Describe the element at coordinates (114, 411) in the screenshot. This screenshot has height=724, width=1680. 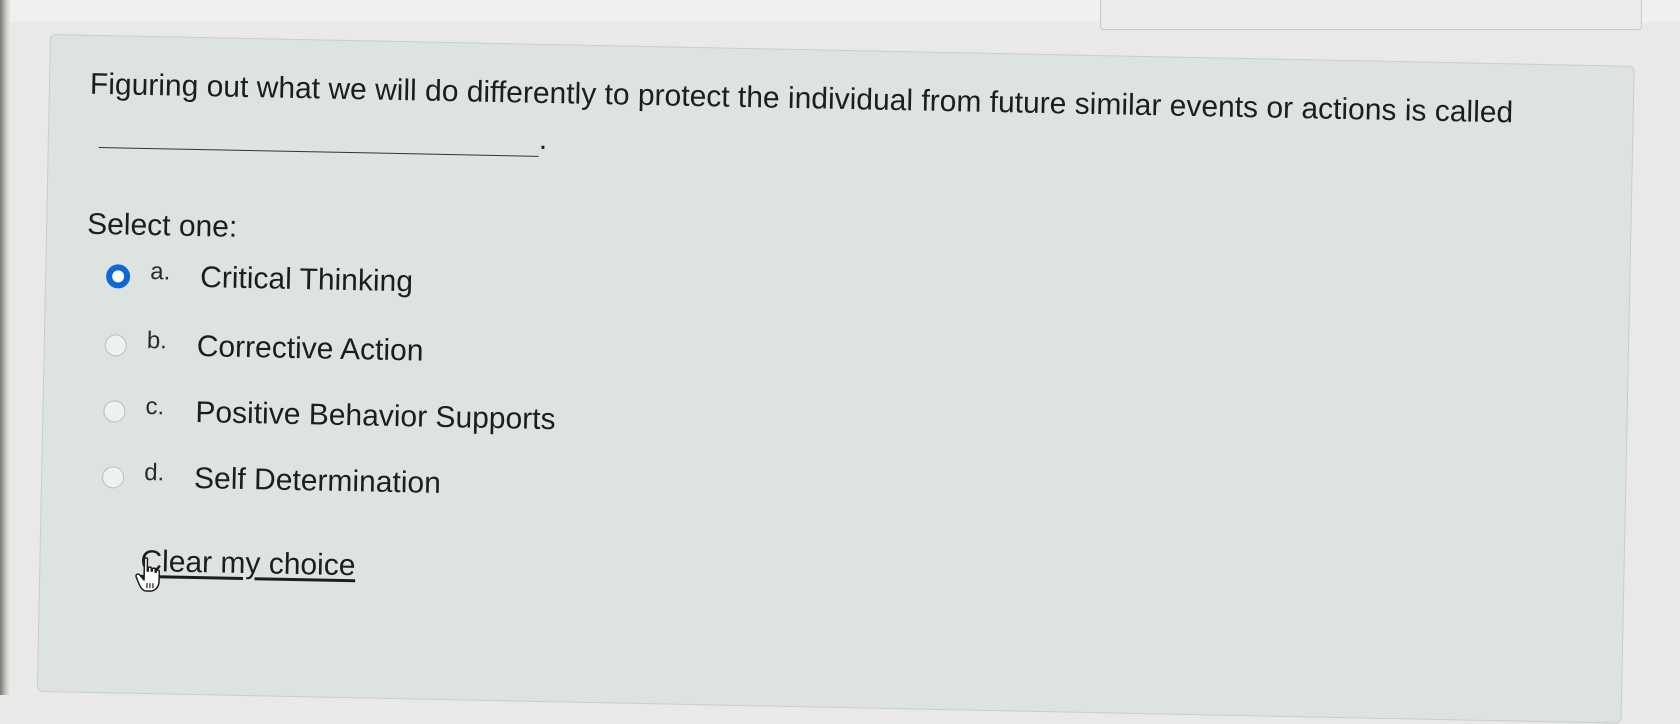
I see `radio-option-c` at that location.